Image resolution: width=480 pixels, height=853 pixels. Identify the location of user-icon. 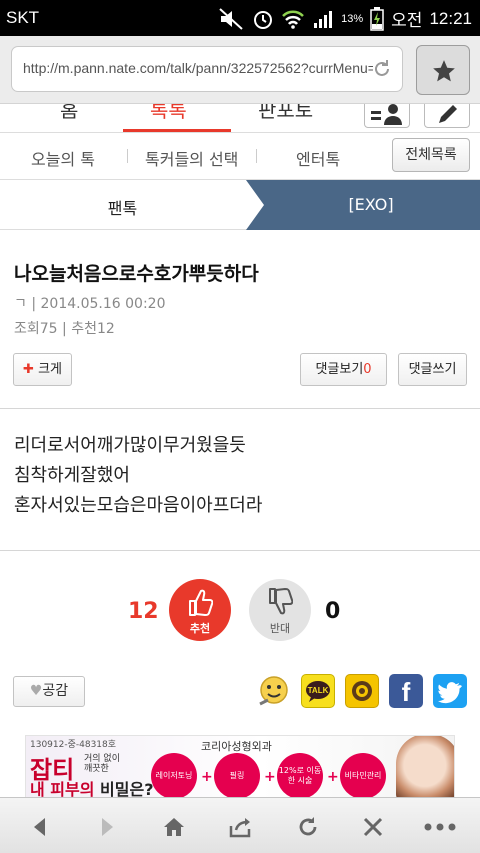
(386, 114).